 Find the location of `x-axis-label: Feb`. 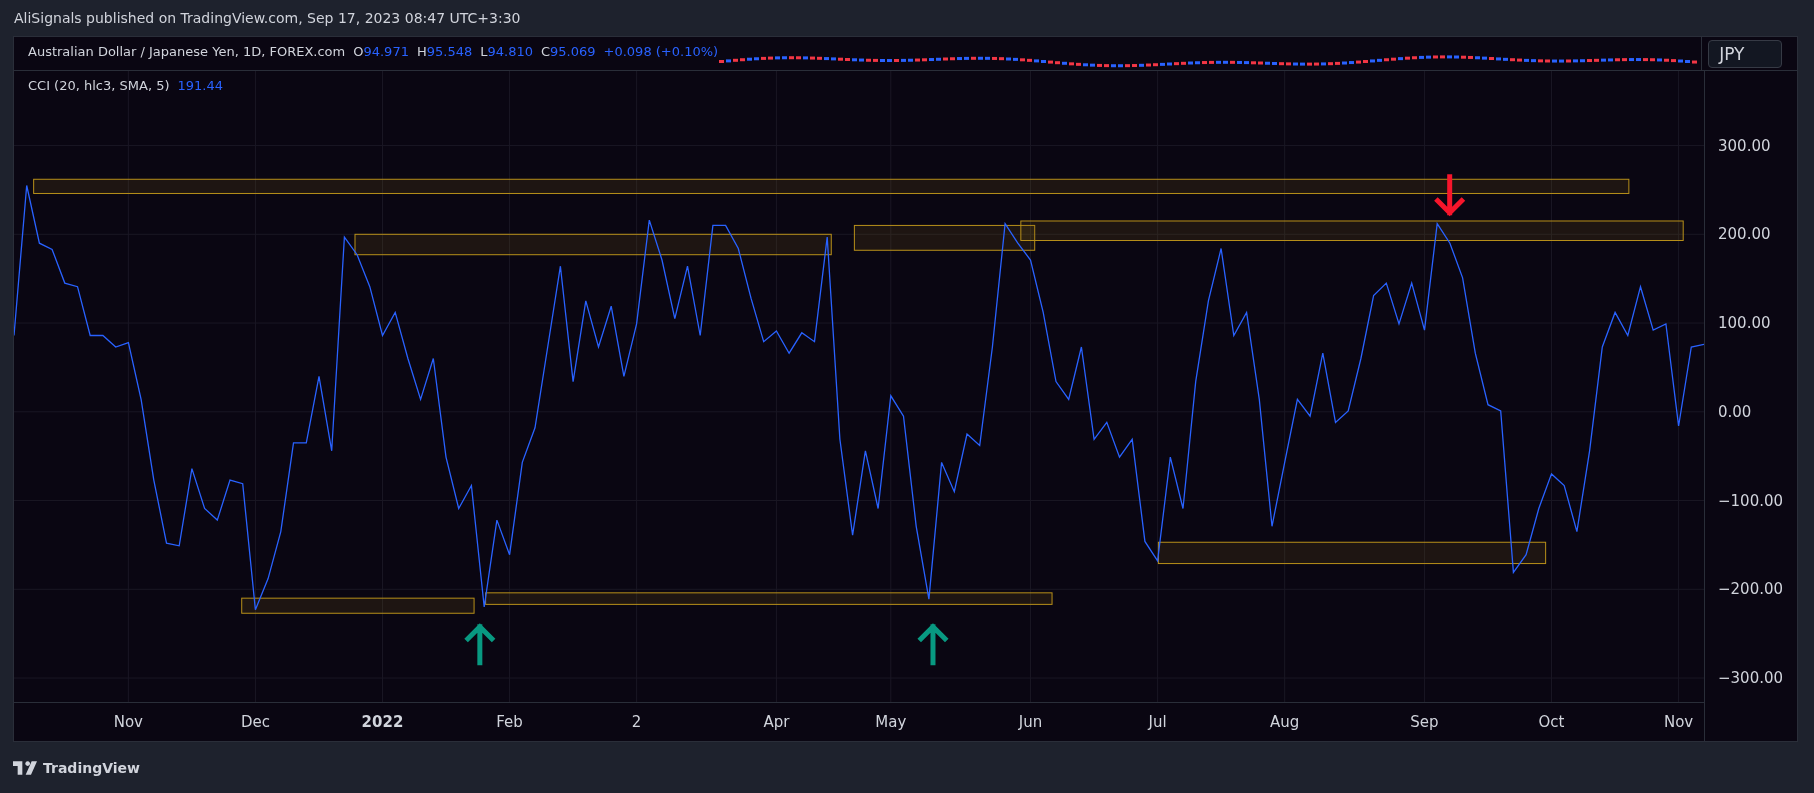

x-axis-label: Feb is located at coordinates (509, 722).